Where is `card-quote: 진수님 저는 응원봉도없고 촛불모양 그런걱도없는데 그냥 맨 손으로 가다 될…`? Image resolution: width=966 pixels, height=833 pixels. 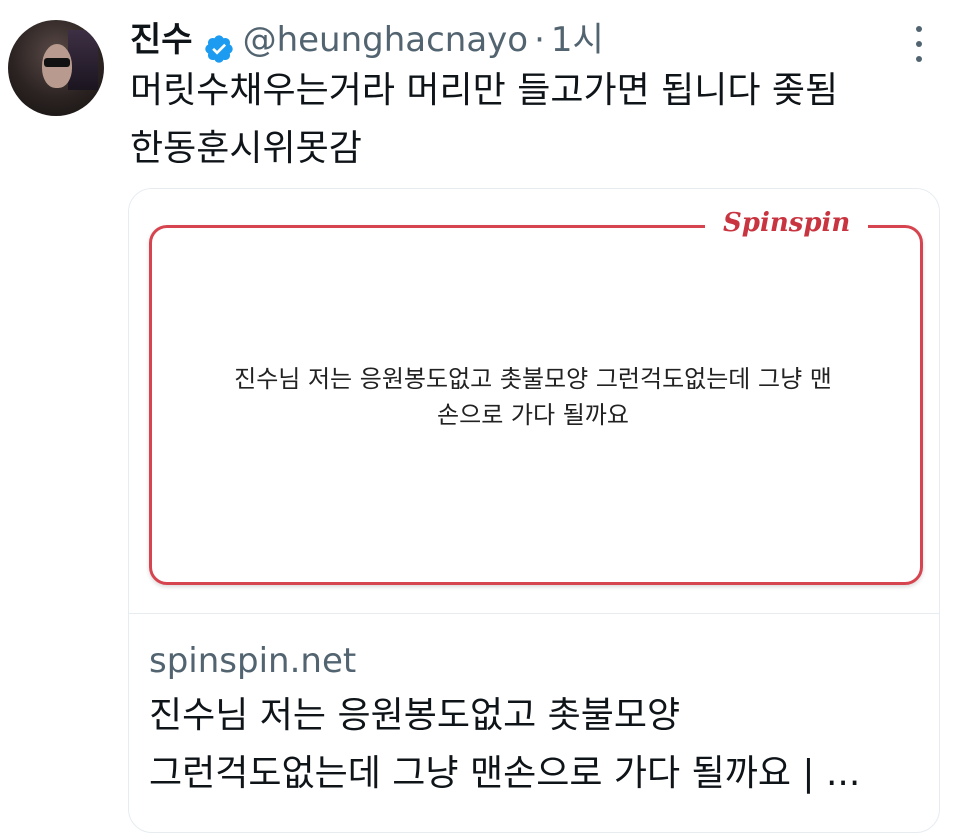 card-quote: 진수님 저는 응원봉도없고 촛불모양 그런걱도없는데 그냥 맨 손으로 가다 될… is located at coordinates (533, 397).